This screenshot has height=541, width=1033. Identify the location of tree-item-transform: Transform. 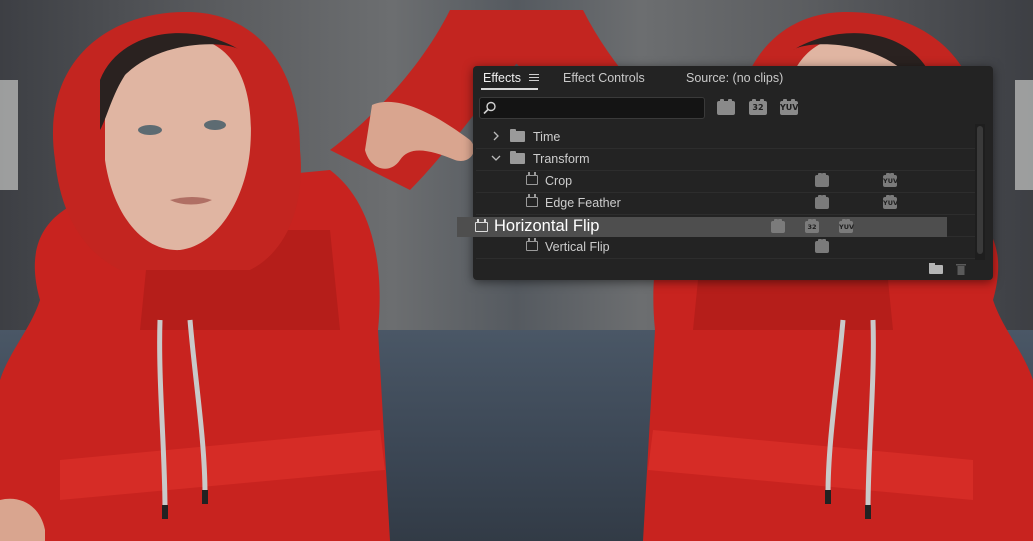
(726, 159).